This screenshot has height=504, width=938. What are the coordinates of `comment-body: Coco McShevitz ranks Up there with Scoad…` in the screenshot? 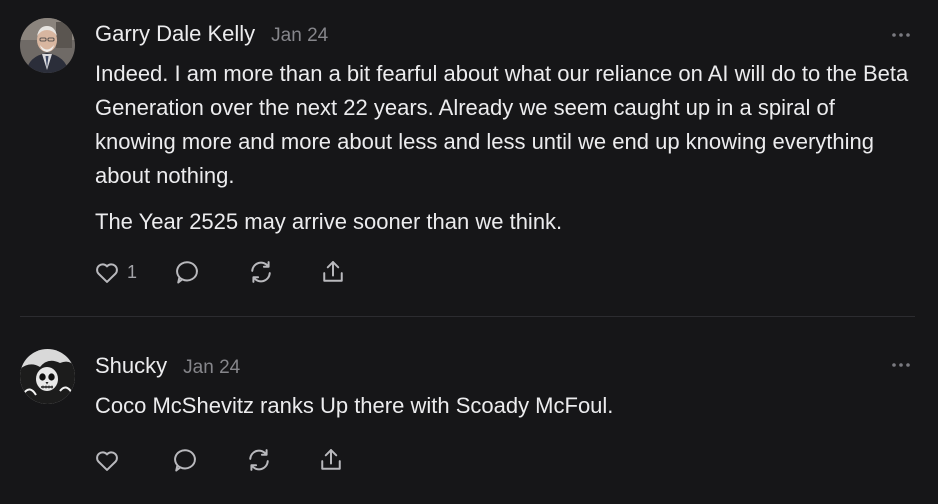 It's located at (505, 406).